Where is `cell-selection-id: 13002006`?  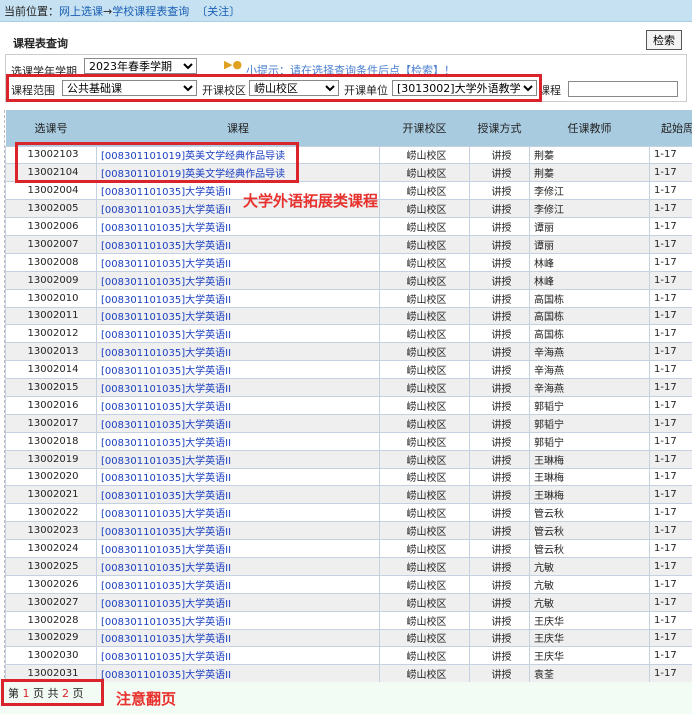 cell-selection-id: 13002006 is located at coordinates (51, 226).